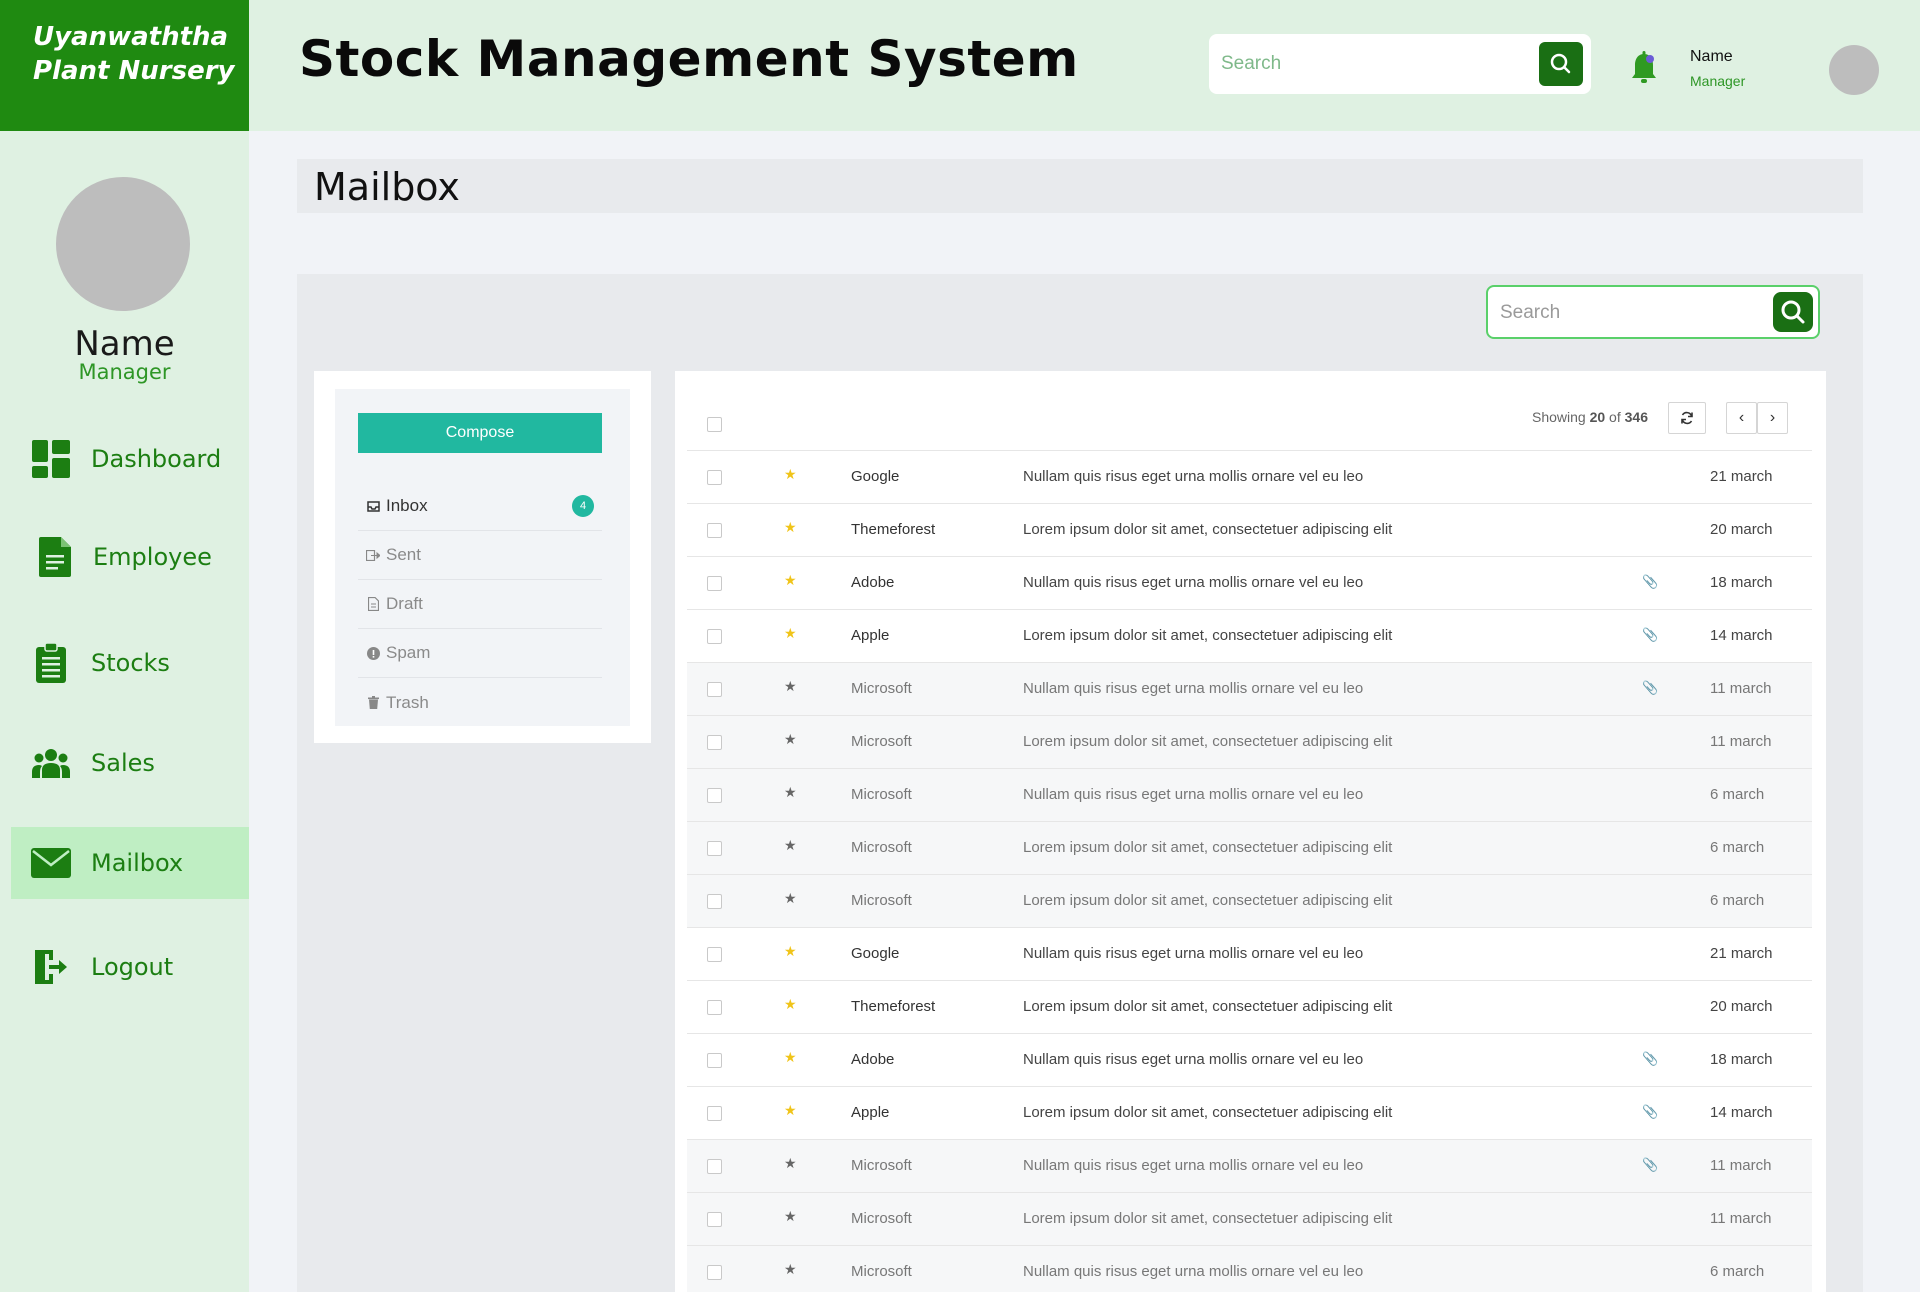  I want to click on dashboard-icon, so click(51, 459).